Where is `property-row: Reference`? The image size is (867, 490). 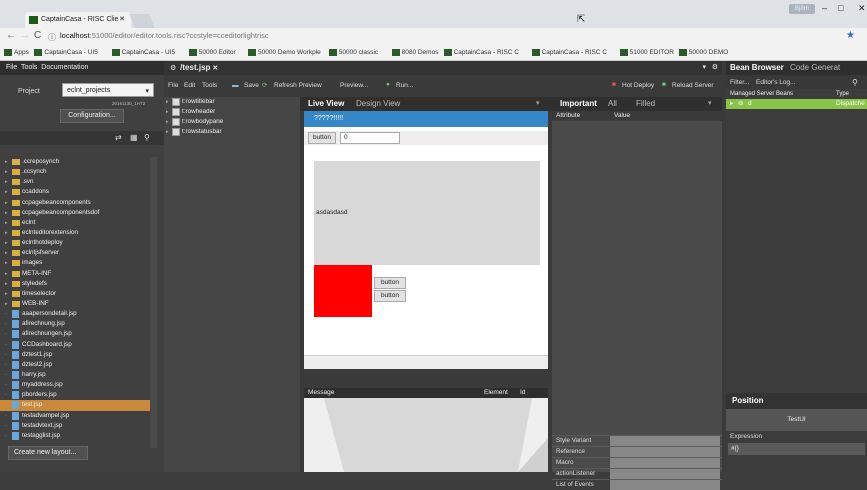
property-row: Reference is located at coordinates (637, 451).